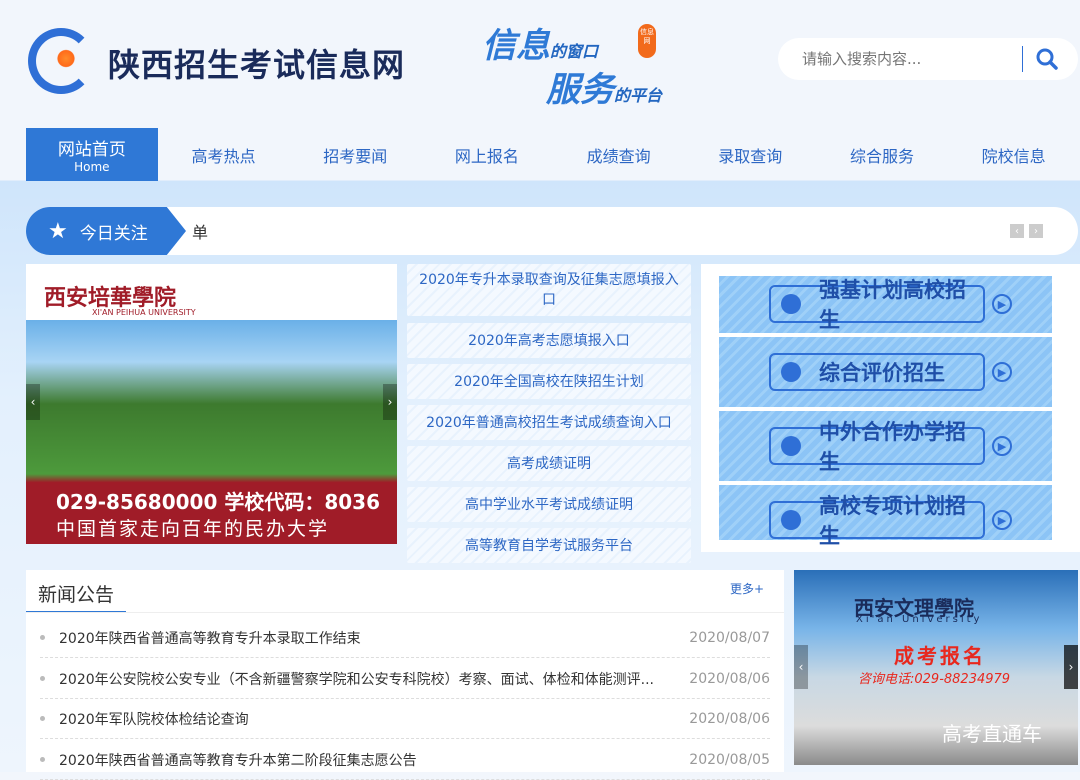 Image resolution: width=1080 pixels, height=780 pixels. What do you see at coordinates (193, 529) in the screenshot?
I see `banner-motto: 中国首家走向百年的民办大学` at bounding box center [193, 529].